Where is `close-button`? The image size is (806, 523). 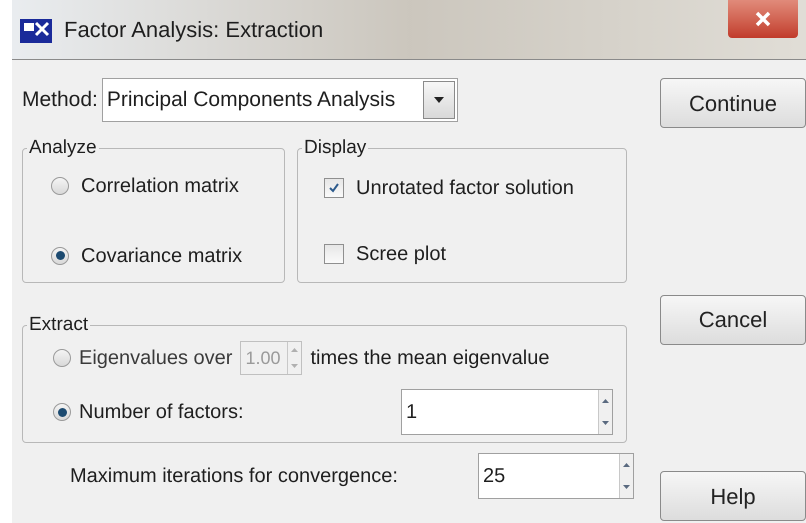
close-button is located at coordinates (763, 19).